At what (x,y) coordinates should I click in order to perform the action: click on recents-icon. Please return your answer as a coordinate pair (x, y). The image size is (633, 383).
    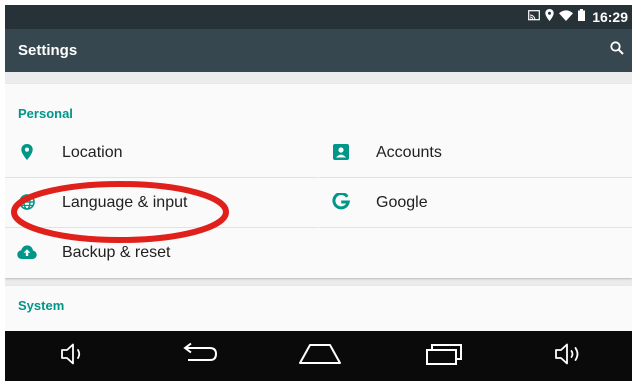
    Looking at the image, I should click on (444, 356).